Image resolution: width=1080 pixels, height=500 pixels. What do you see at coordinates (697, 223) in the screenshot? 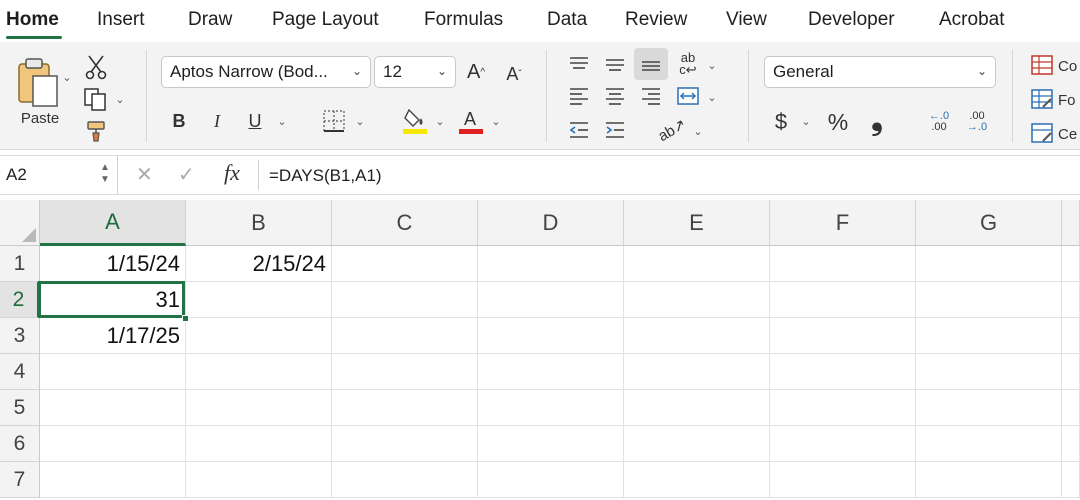
I see `column-header-e: E` at bounding box center [697, 223].